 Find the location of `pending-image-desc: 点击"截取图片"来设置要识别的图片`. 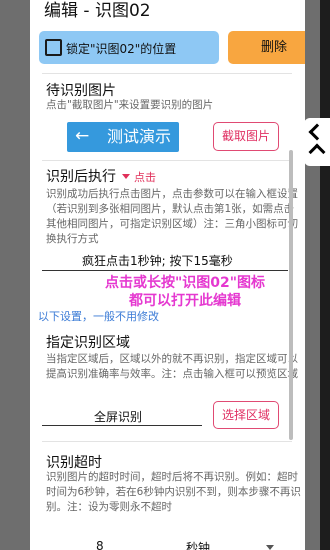

pending-image-desc: 点击"截取图片"来设置要识别的图片 is located at coordinates (130, 105).